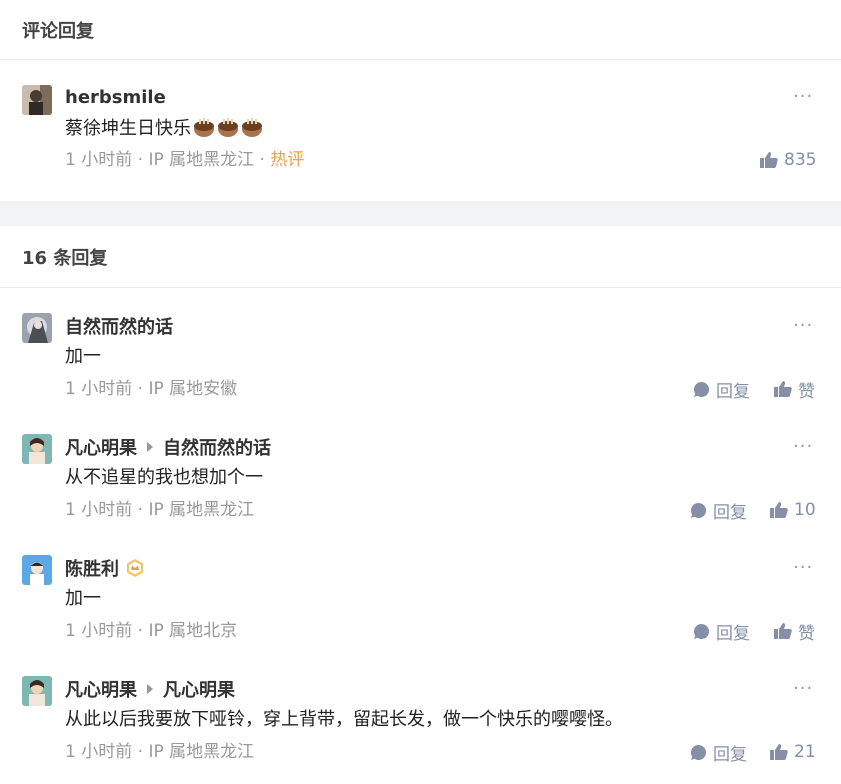  Describe the element at coordinates (65, 258) in the screenshot. I see `replies-count-title: 16 条回复` at that location.